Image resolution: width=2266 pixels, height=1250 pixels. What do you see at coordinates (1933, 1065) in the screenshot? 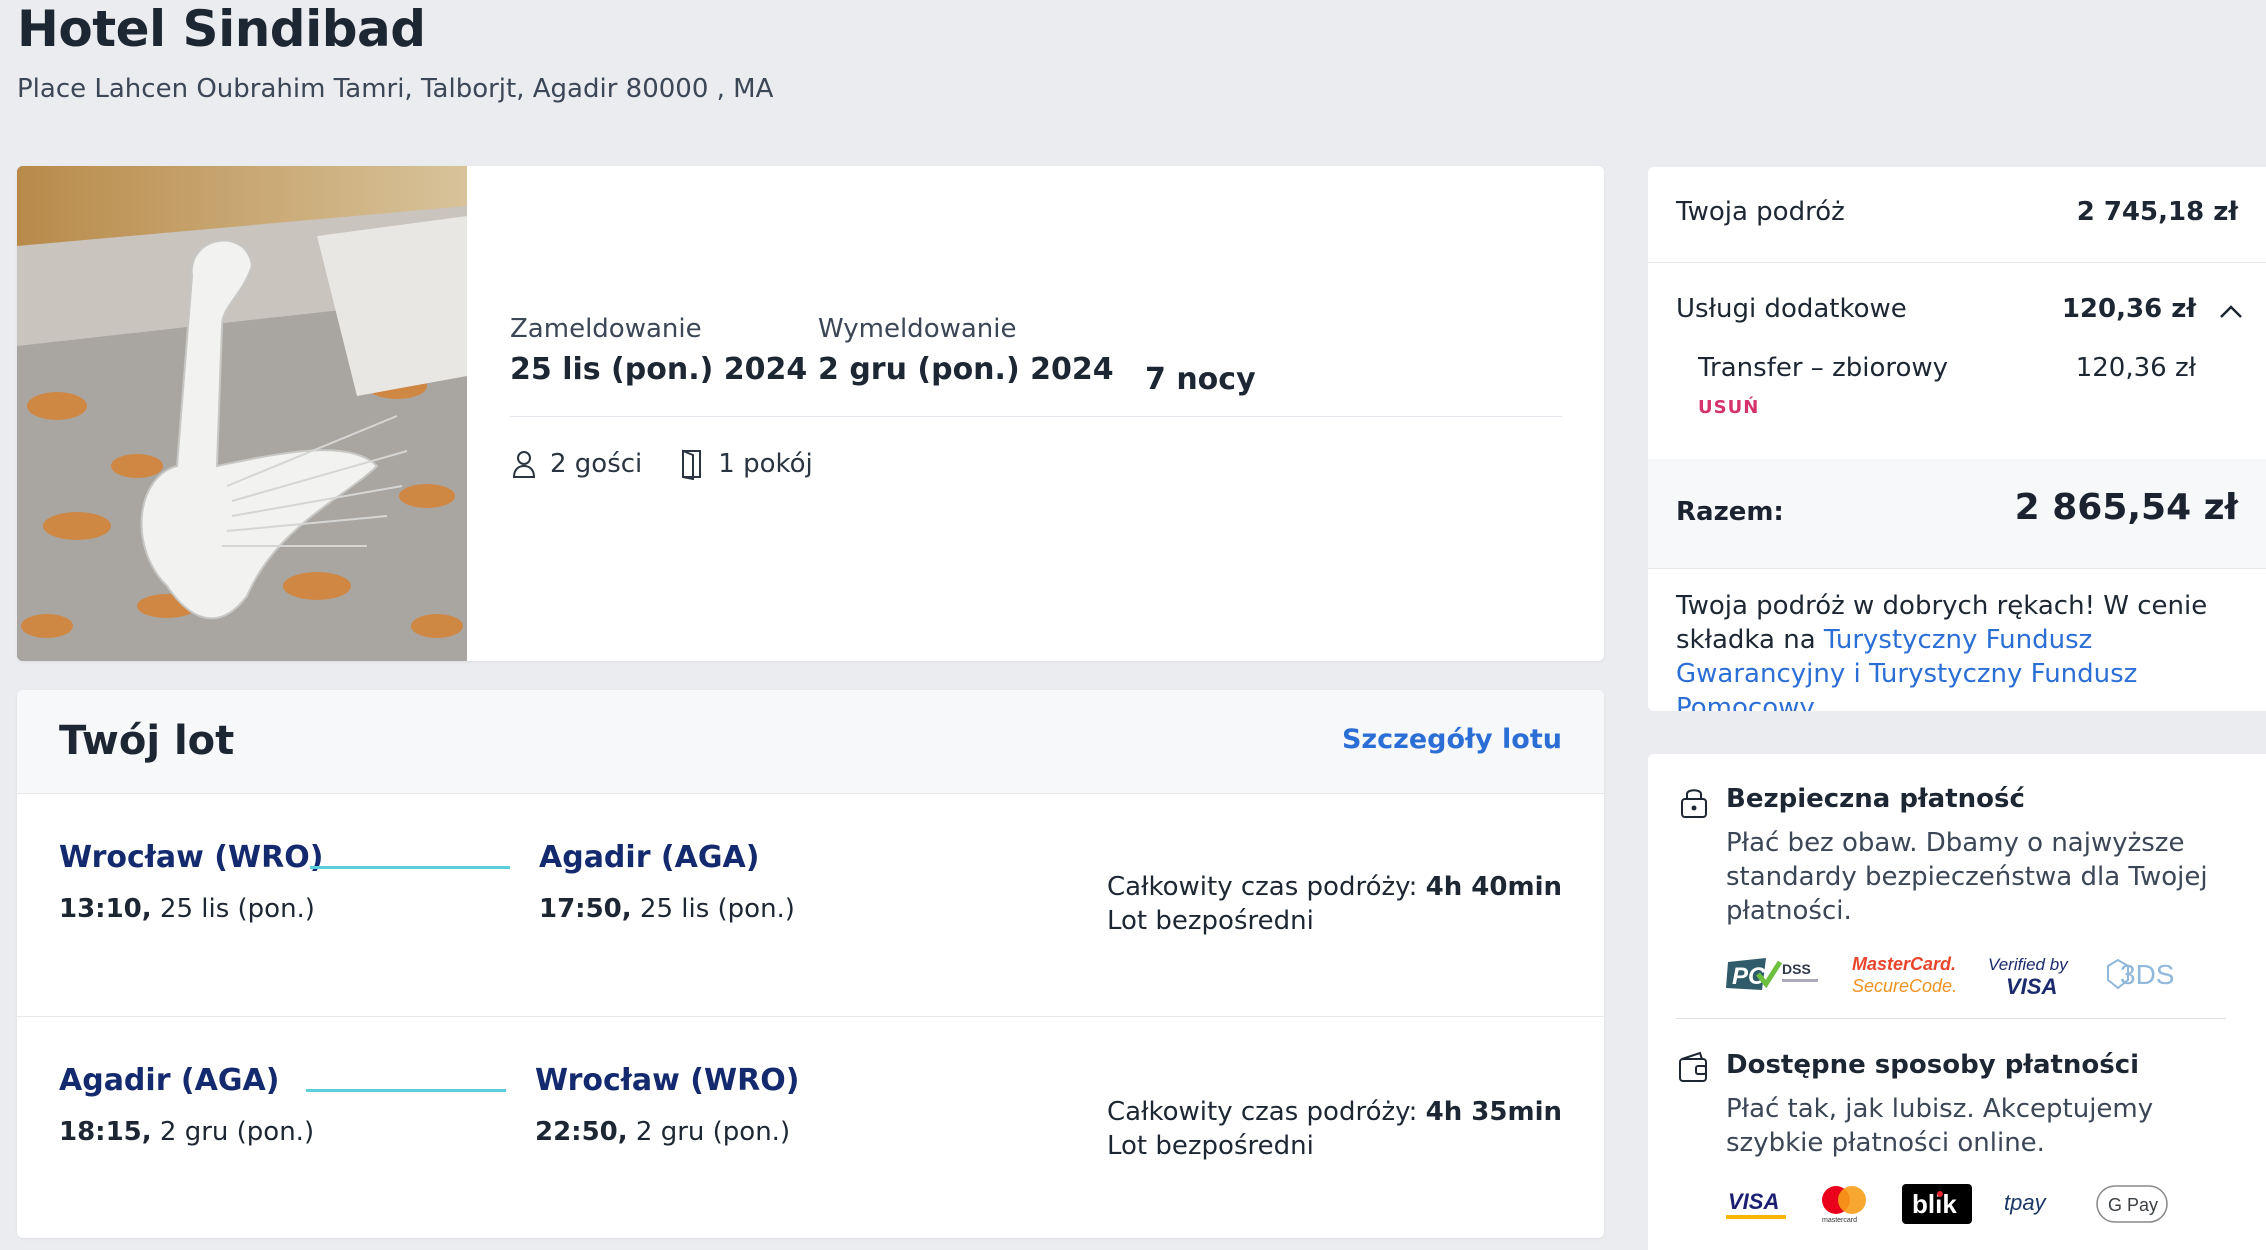
I see `payment-methods-title: Dostępne sposoby płatności` at bounding box center [1933, 1065].